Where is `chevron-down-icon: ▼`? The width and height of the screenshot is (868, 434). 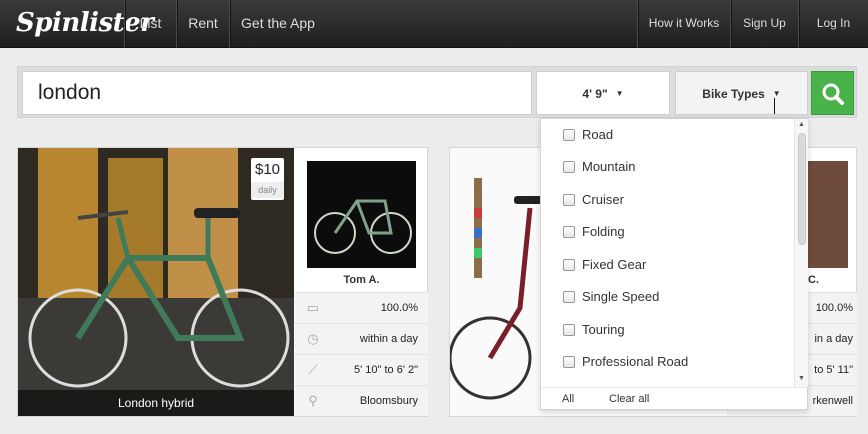
chevron-down-icon: ▼ is located at coordinates (619, 93).